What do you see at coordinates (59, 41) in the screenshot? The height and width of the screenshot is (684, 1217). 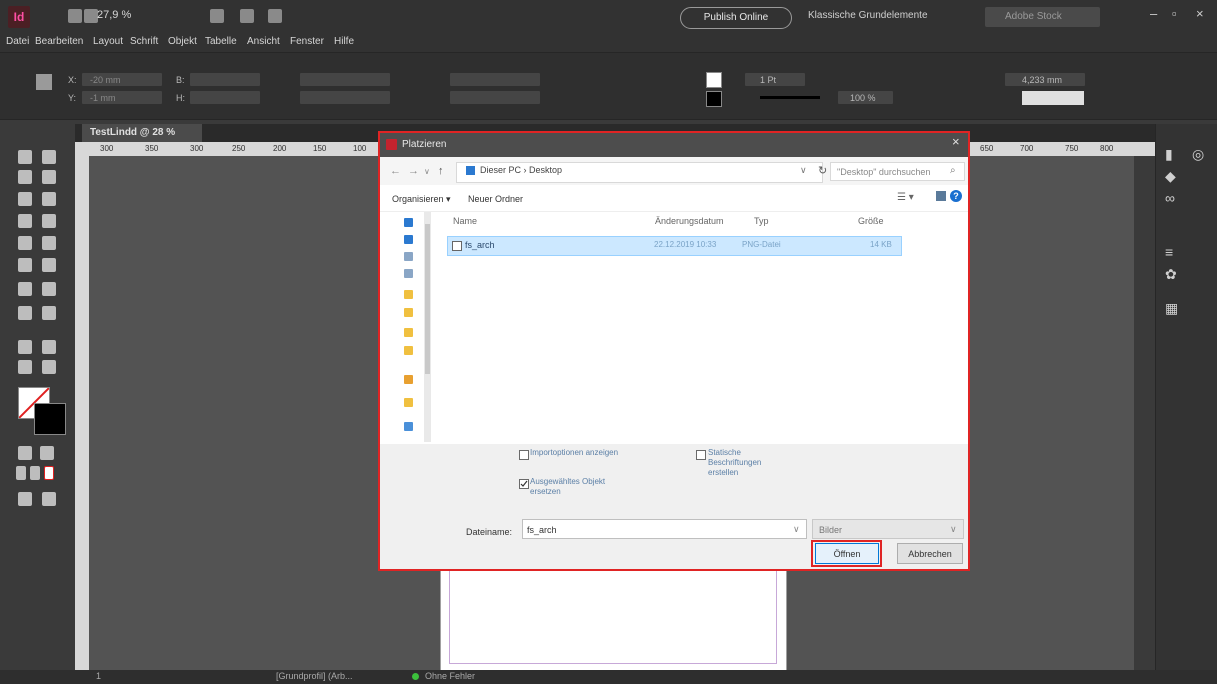 I see `menu-bearbeiten: Bearbeiten` at bounding box center [59, 41].